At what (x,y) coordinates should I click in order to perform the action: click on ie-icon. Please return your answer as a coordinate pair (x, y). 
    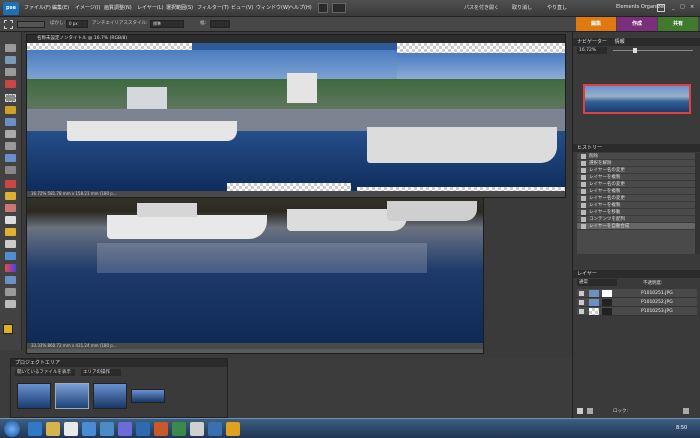
    Looking at the image, I should click on (35, 429).